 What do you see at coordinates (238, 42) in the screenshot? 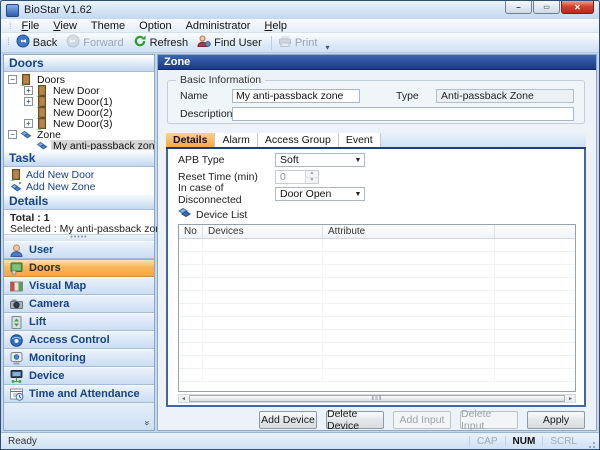
I see `find-user-label: Find User` at bounding box center [238, 42].